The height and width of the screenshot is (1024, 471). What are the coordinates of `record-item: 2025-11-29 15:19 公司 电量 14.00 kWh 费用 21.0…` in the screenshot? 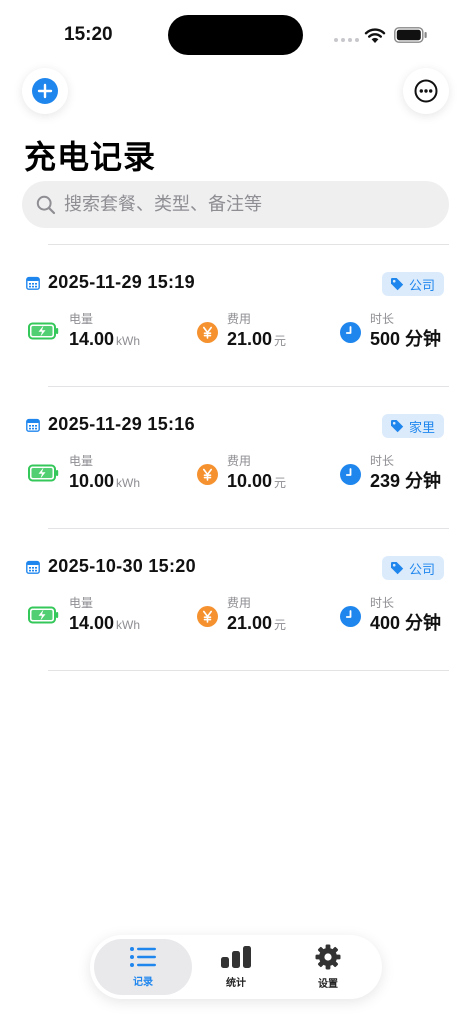 It's located at (235, 315).